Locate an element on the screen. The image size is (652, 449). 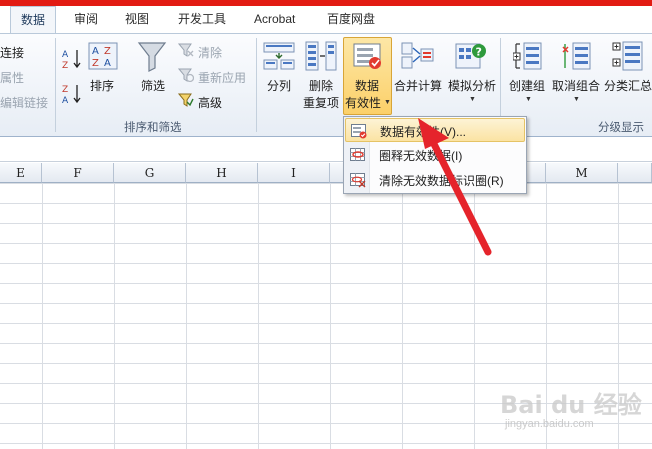
remove-duplicates-label-2: 重复项 is located at coordinates (321, 102).